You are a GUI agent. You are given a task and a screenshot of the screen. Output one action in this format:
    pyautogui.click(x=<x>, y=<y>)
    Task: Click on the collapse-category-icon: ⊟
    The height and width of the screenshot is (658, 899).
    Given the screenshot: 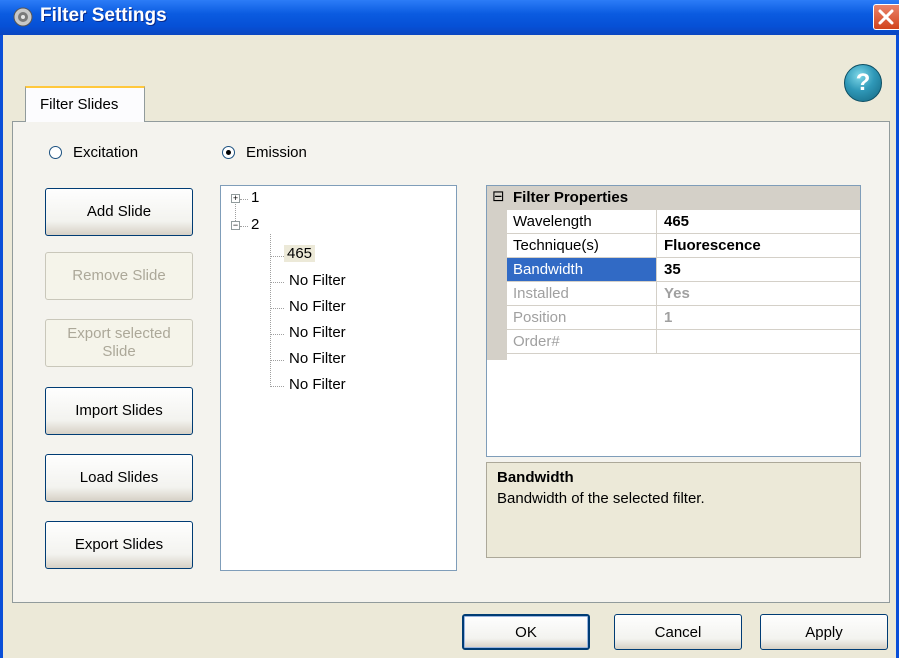 What is the action you would take?
    pyautogui.click(x=498, y=196)
    